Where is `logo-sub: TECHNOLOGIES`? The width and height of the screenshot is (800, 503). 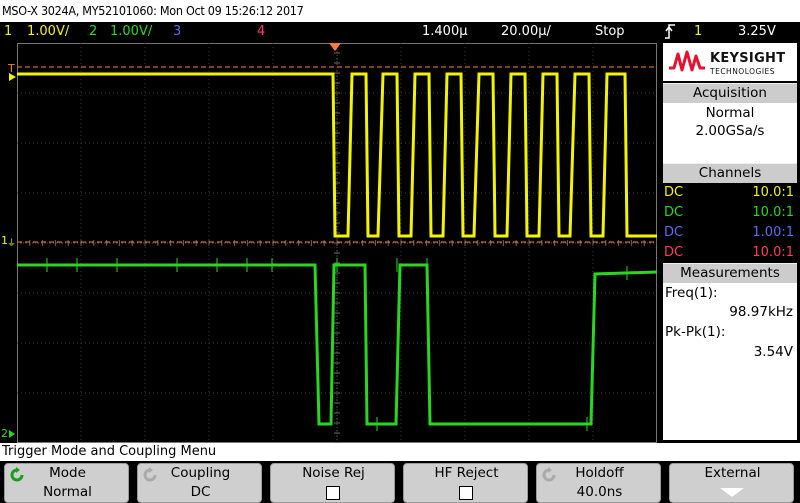 logo-sub: TECHNOLOGIES is located at coordinates (743, 71).